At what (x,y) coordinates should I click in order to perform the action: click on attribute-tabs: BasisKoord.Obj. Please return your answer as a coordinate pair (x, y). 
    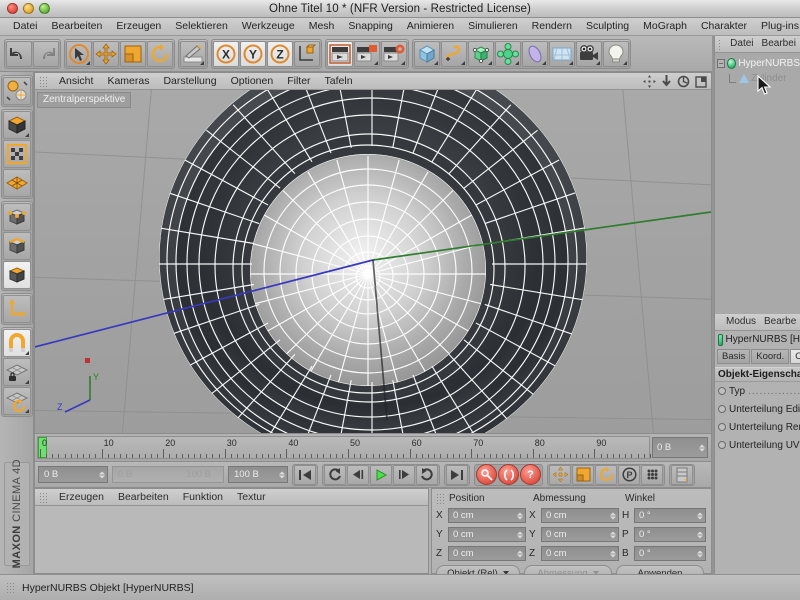
    Looking at the image, I should click on (757, 356).